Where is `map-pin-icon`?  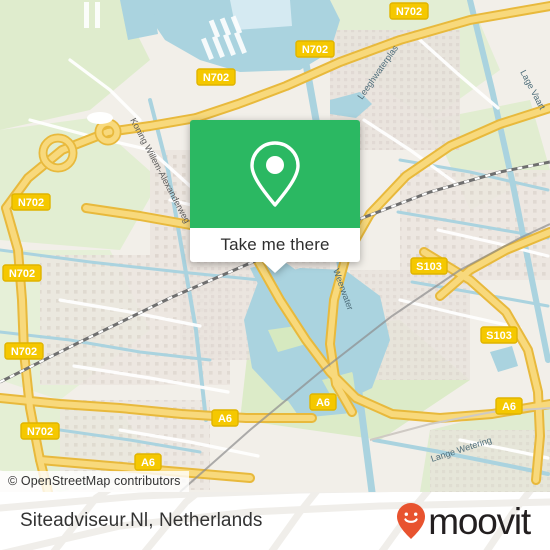
map-pin-icon is located at coordinates (275, 174).